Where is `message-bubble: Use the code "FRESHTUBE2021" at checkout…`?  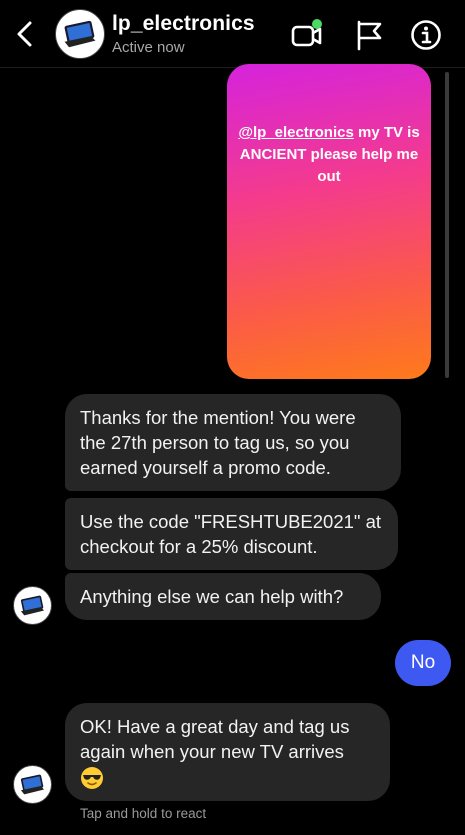 message-bubble: Use the code "FRESHTUBE2021" at checkout… is located at coordinates (231, 534).